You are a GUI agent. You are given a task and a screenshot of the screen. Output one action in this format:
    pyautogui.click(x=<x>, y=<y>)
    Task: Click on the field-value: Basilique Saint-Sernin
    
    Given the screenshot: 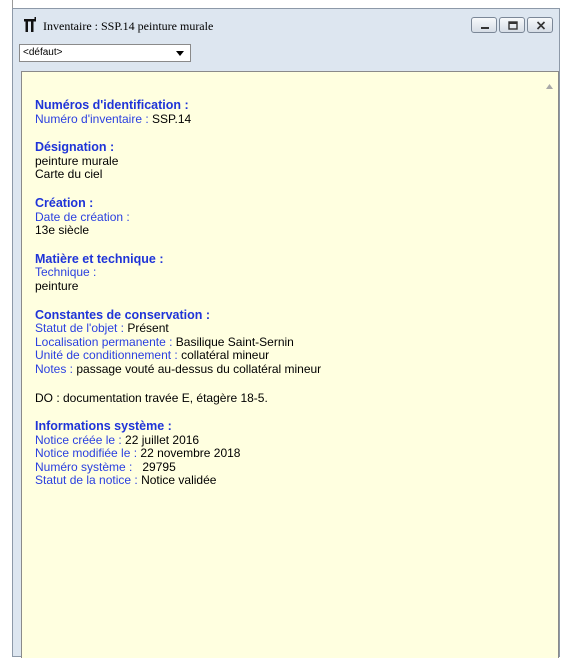 What is the action you would take?
    pyautogui.click(x=234, y=341)
    